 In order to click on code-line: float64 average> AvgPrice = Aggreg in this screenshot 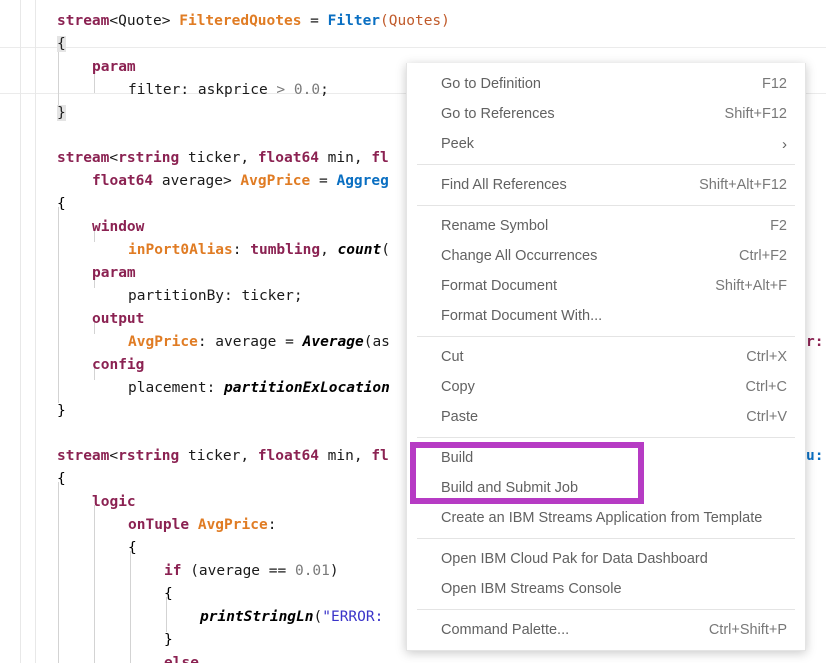, I will do `click(240, 181)`.